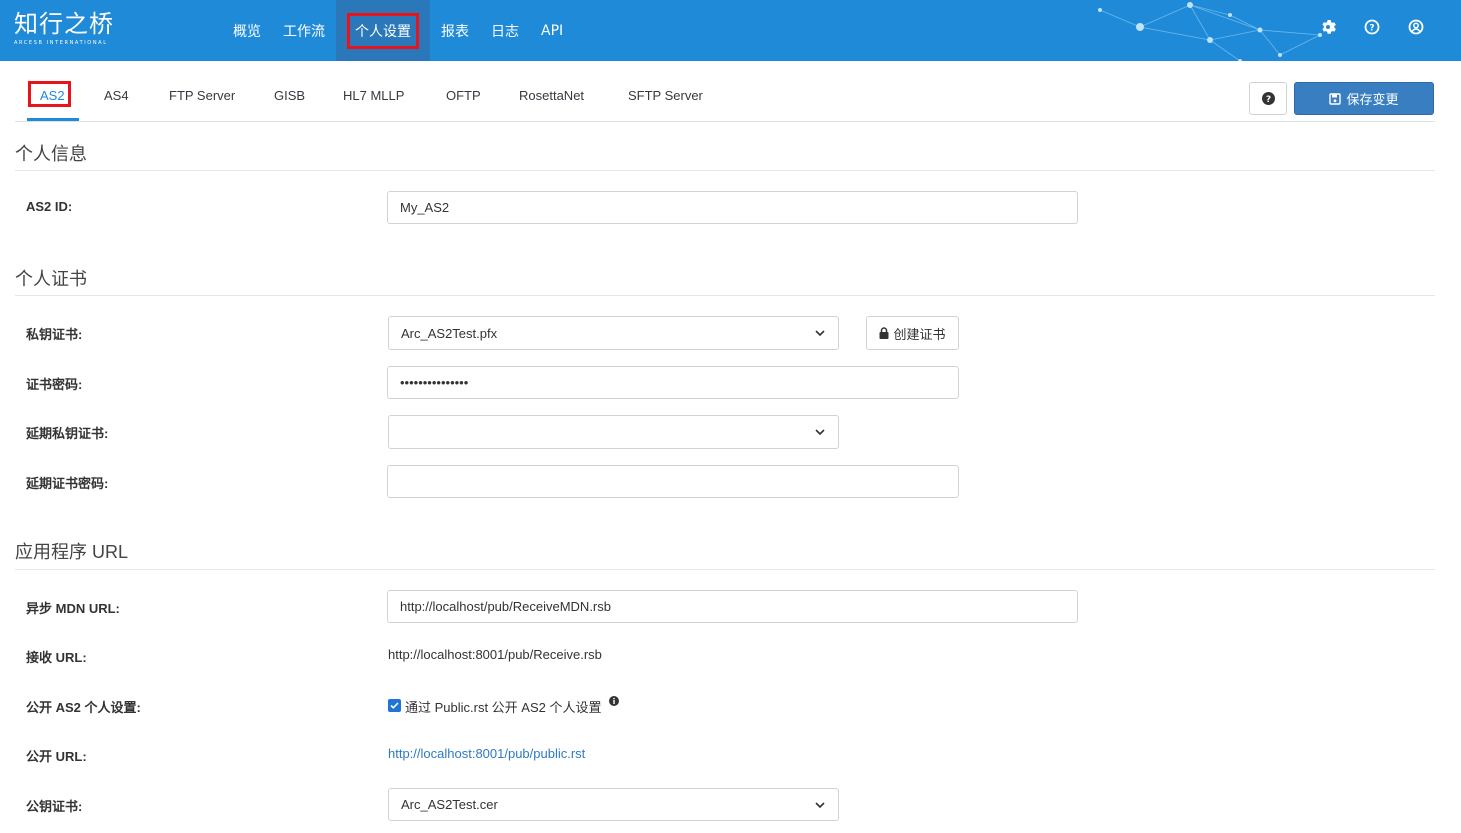 The width and height of the screenshot is (1461, 833). I want to click on publish-profile-checkbox, so click(394, 705).